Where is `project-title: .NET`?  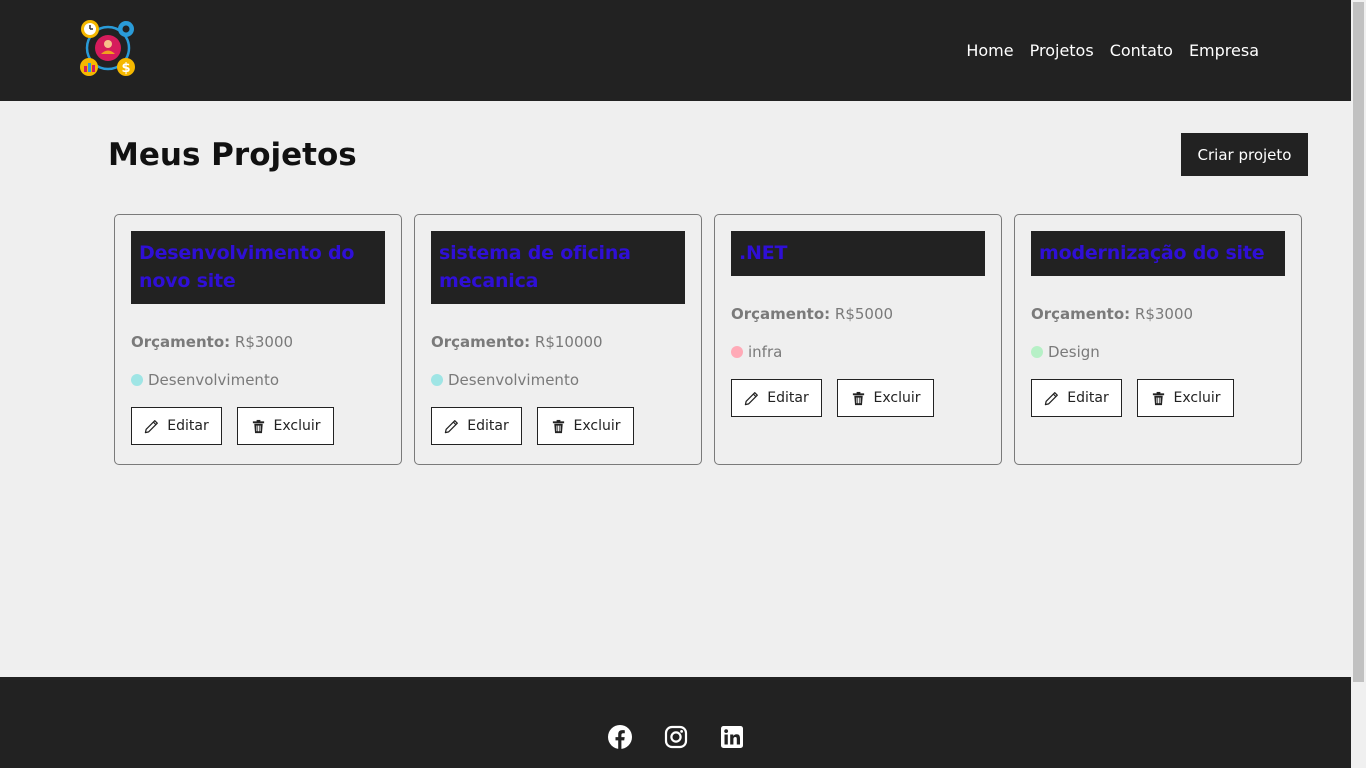 project-title: .NET is located at coordinates (763, 253).